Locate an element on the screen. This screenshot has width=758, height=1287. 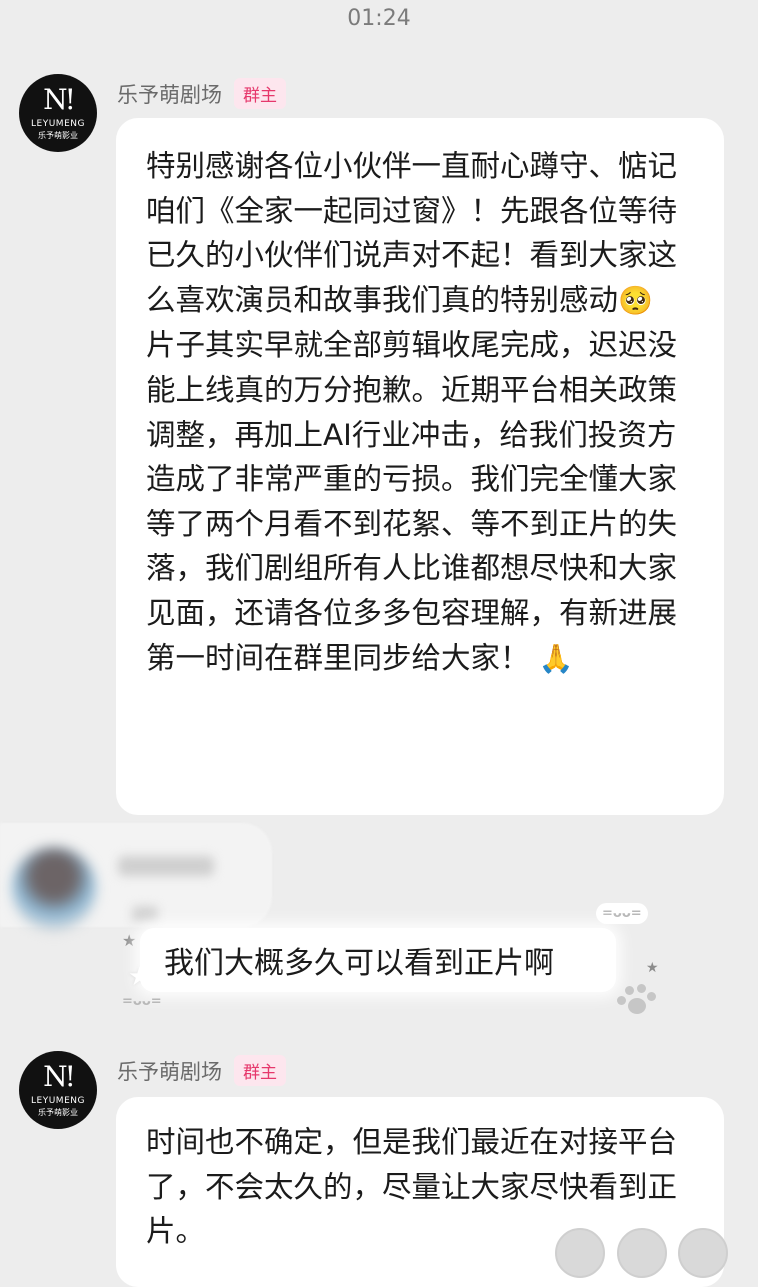
message-text: 时间也不确定，但是我们最近在对接平台了，不会太久的，尽量让大家尽快看到正片。 is located at coordinates (412, 1187).